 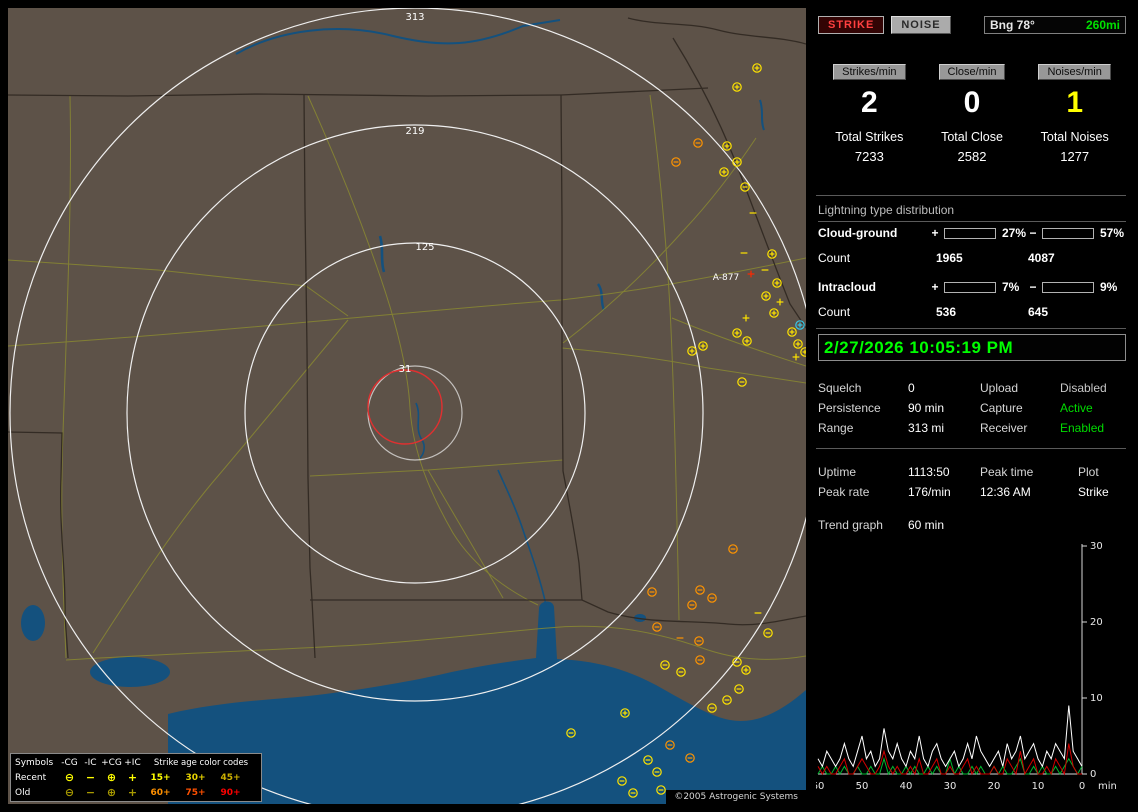 I want to click on ic-positive-count: 536, so click(x=946, y=312).